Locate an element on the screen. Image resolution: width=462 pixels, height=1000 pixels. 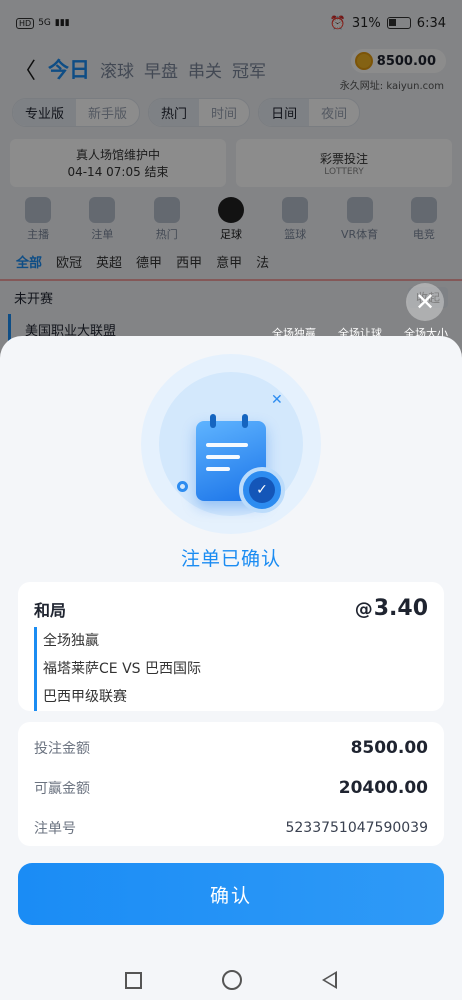
odds-prefix: @ is located at coordinates (363, 609).